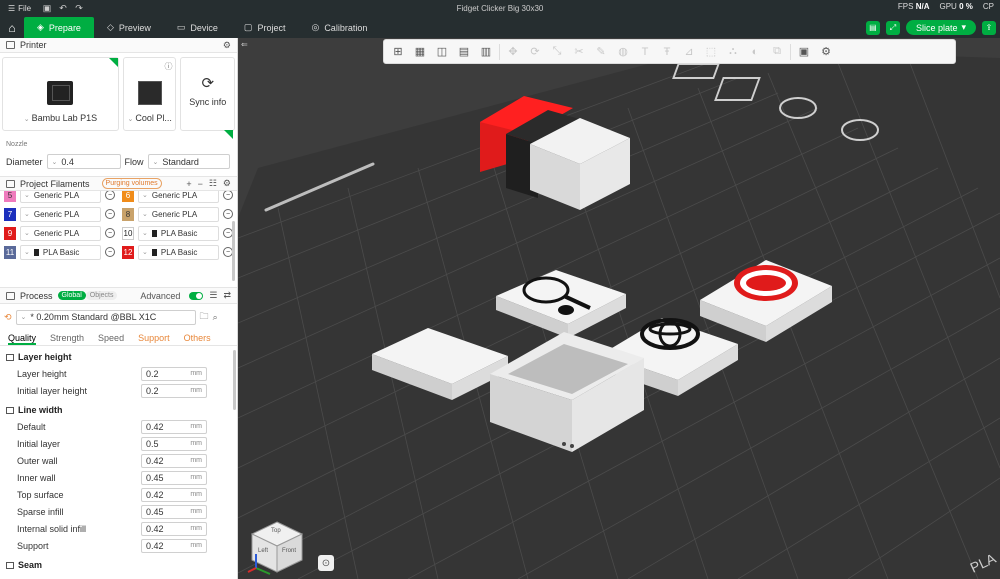 This screenshot has width=1000, height=579. I want to click on plate-icon: ▤, so click(872, 27).